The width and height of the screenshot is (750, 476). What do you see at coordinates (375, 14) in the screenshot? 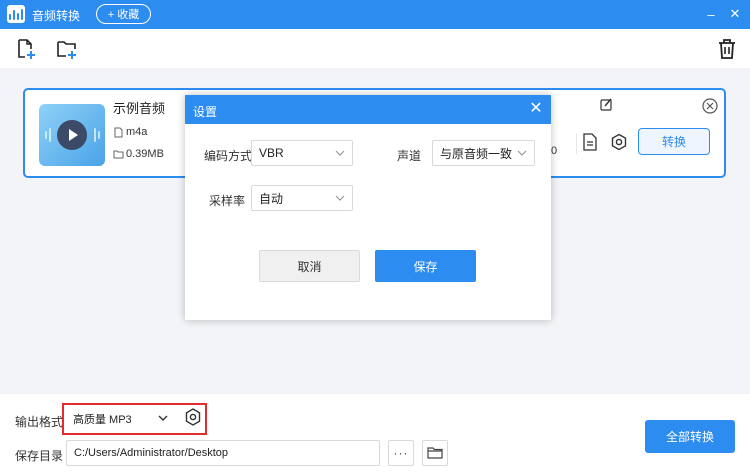
I see `title-bar: 音频转换 + 收藏 – ✕` at bounding box center [375, 14].